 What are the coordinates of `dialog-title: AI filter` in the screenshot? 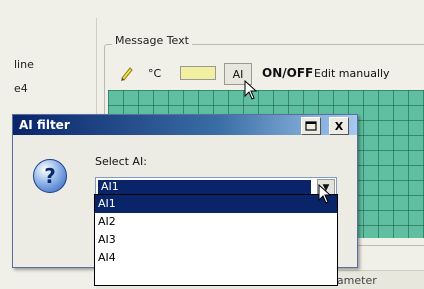 It's located at (44, 125).